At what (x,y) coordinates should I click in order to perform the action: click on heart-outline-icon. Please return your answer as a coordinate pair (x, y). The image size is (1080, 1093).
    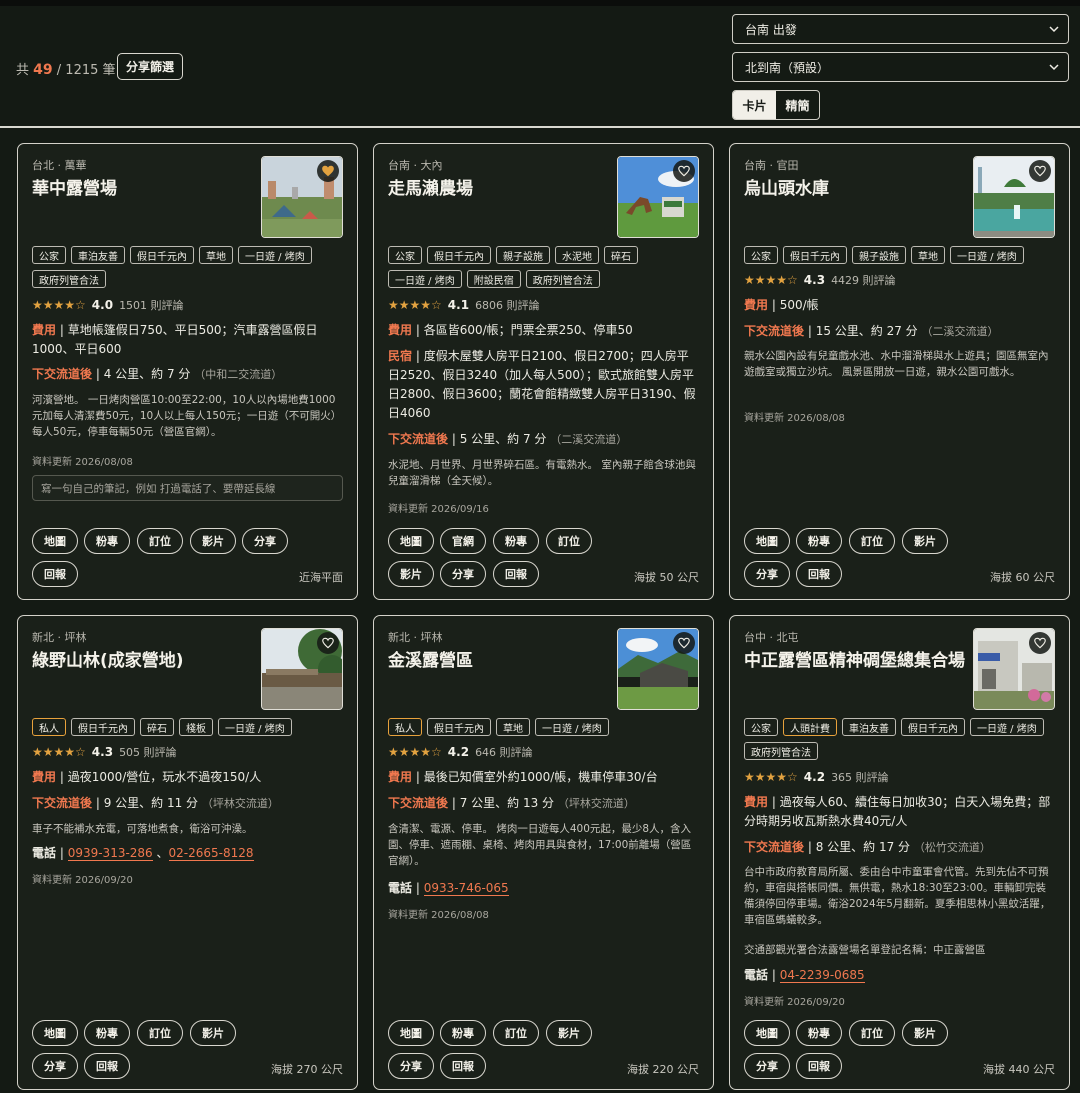
    Looking at the image, I should click on (328, 643).